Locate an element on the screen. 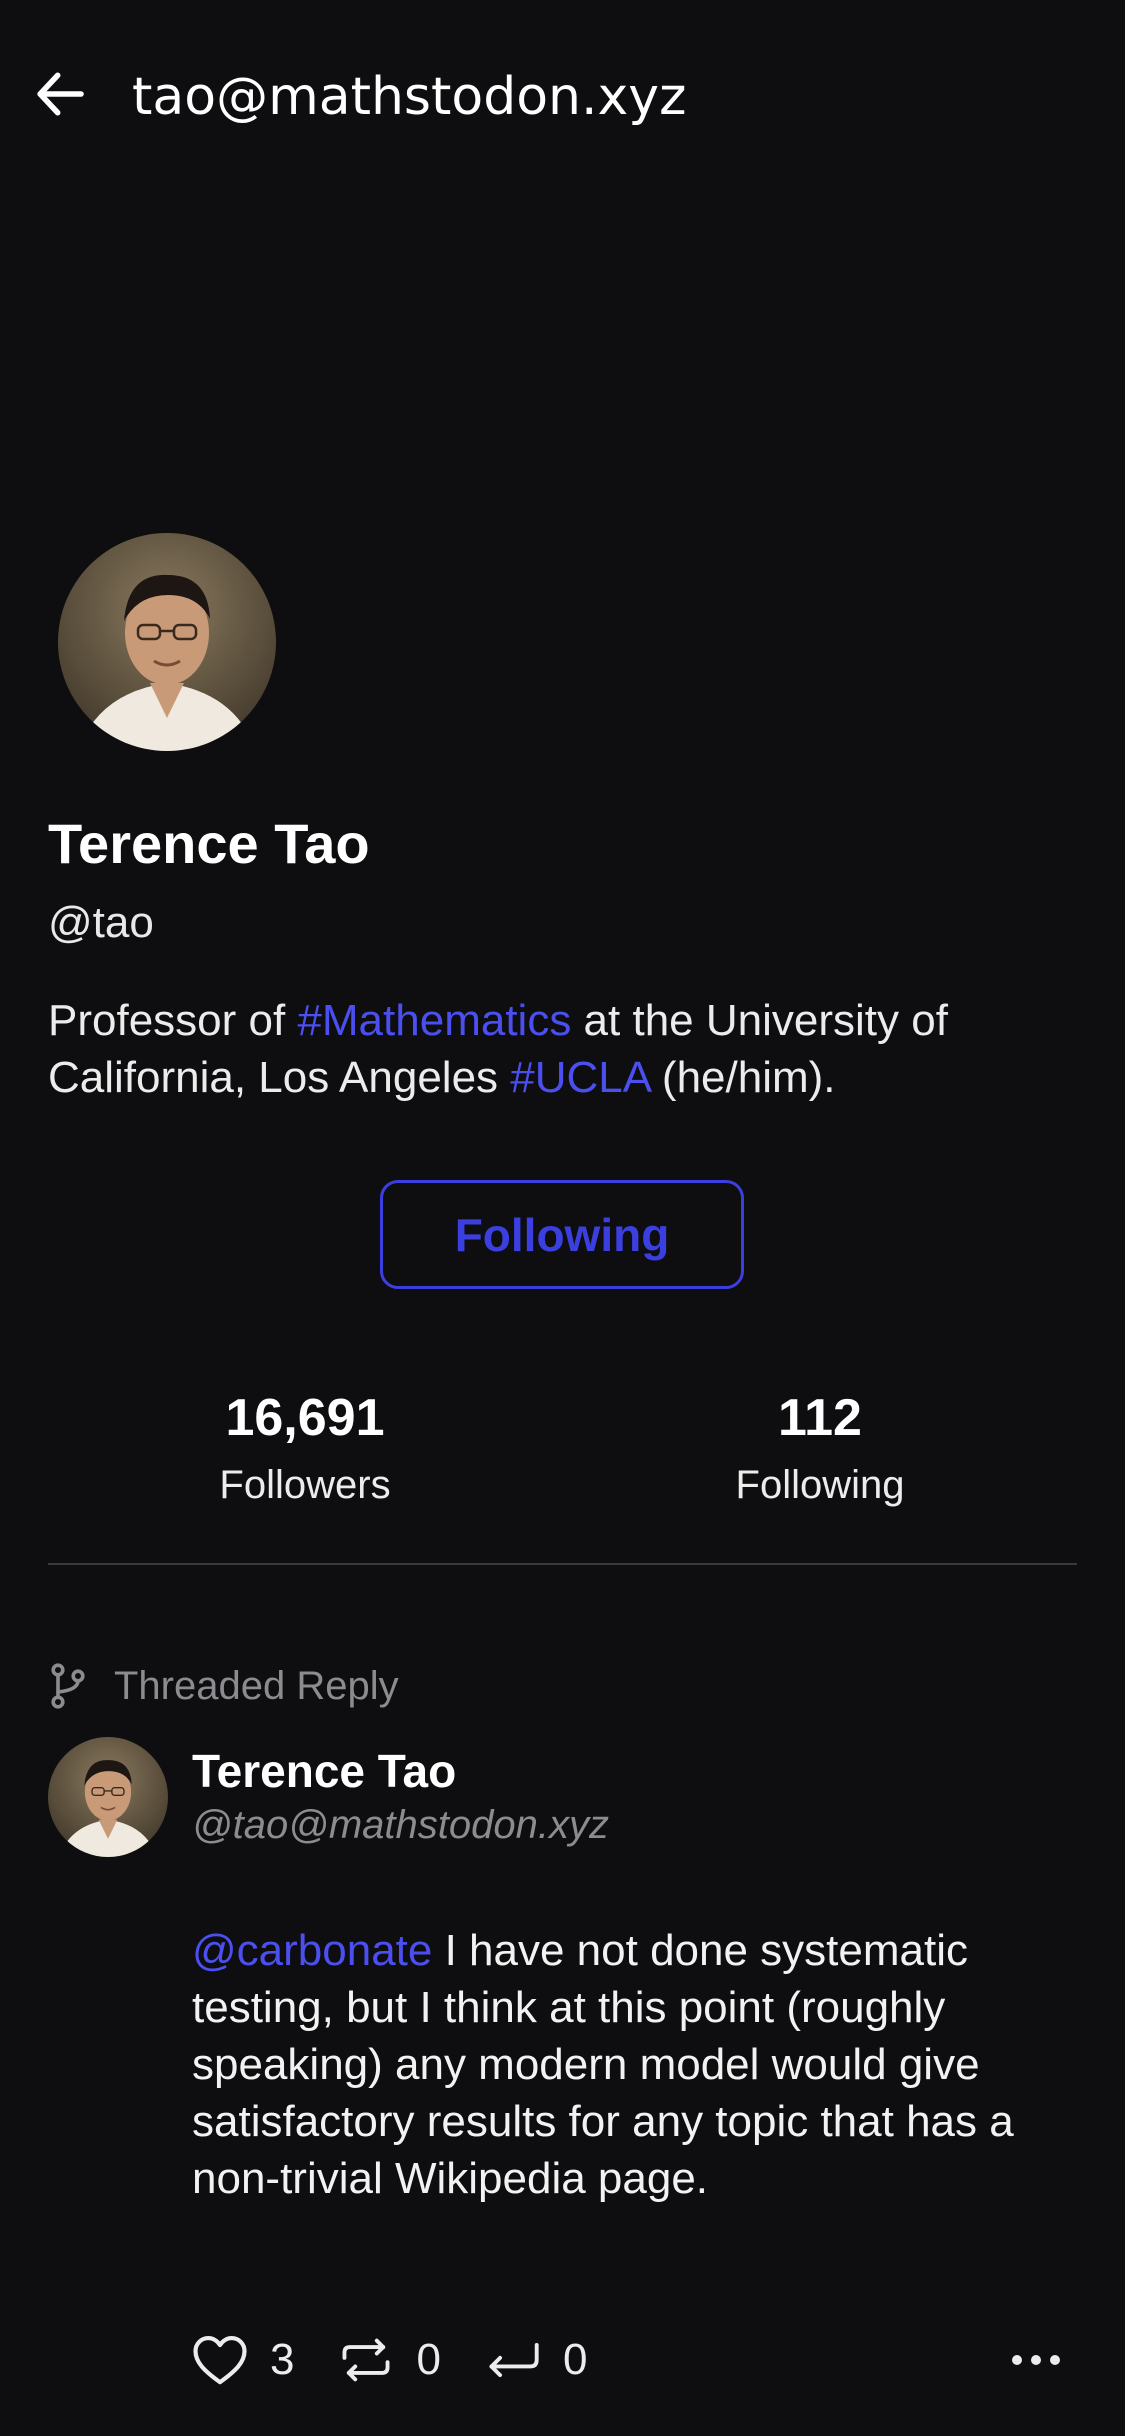 This screenshot has height=2436, width=1125. account-handle: @tao is located at coordinates (101, 922).